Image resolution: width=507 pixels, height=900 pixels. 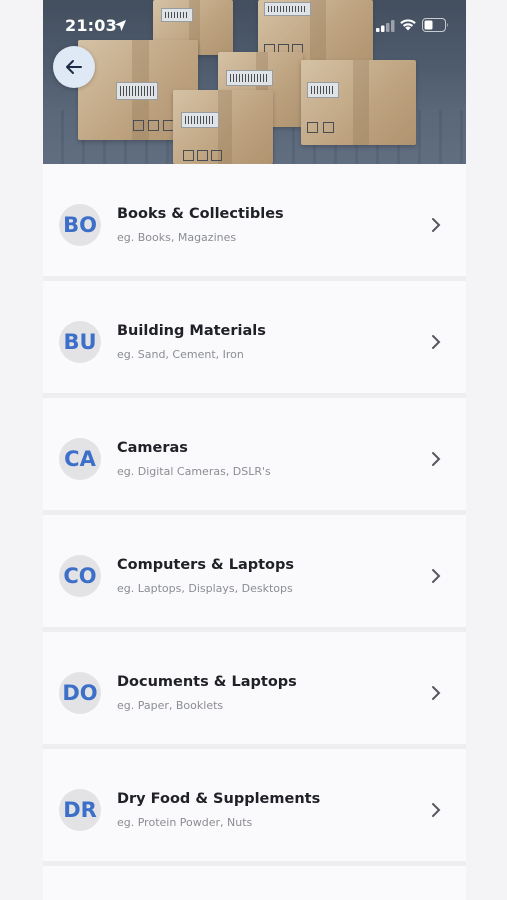 I want to click on signal-icon, so click(x=385, y=26).